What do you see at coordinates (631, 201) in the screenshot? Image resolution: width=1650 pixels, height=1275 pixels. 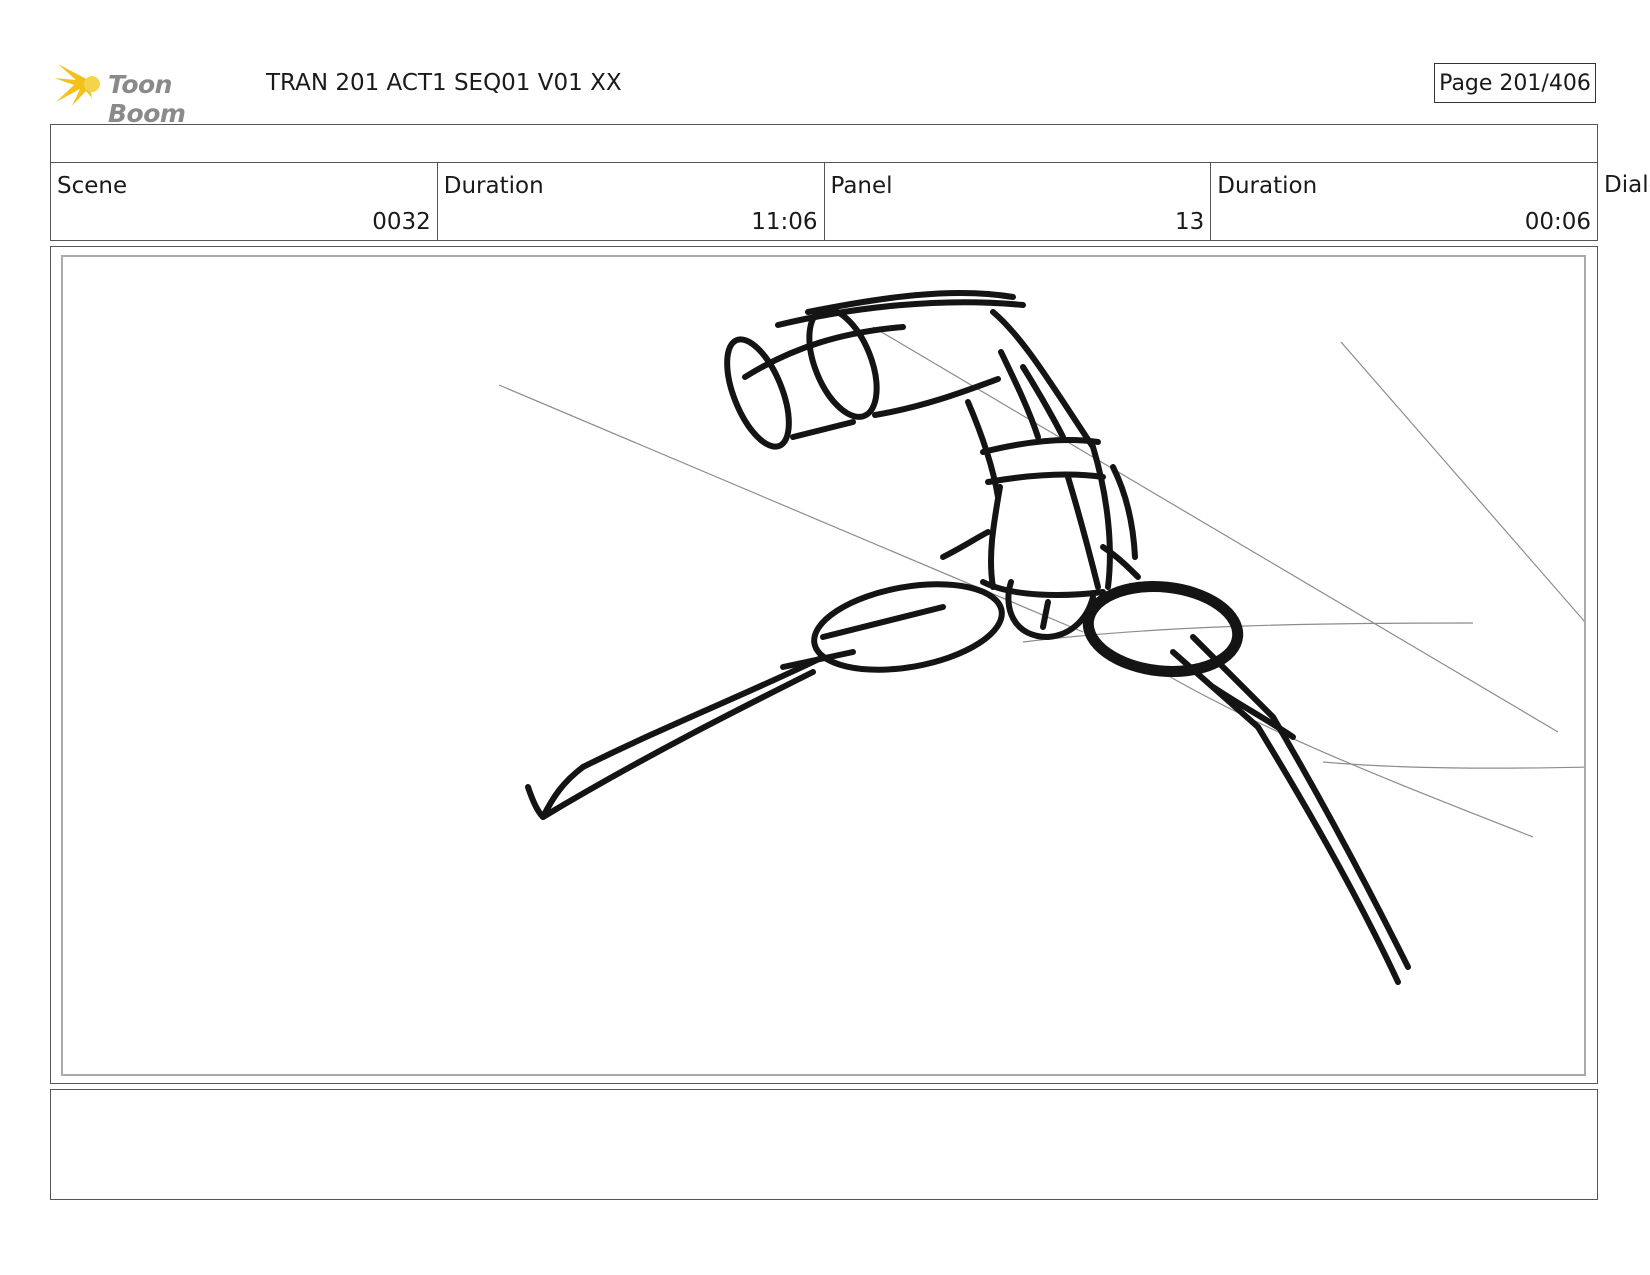 I see `scene-duration-cell: Duration 11:06` at bounding box center [631, 201].